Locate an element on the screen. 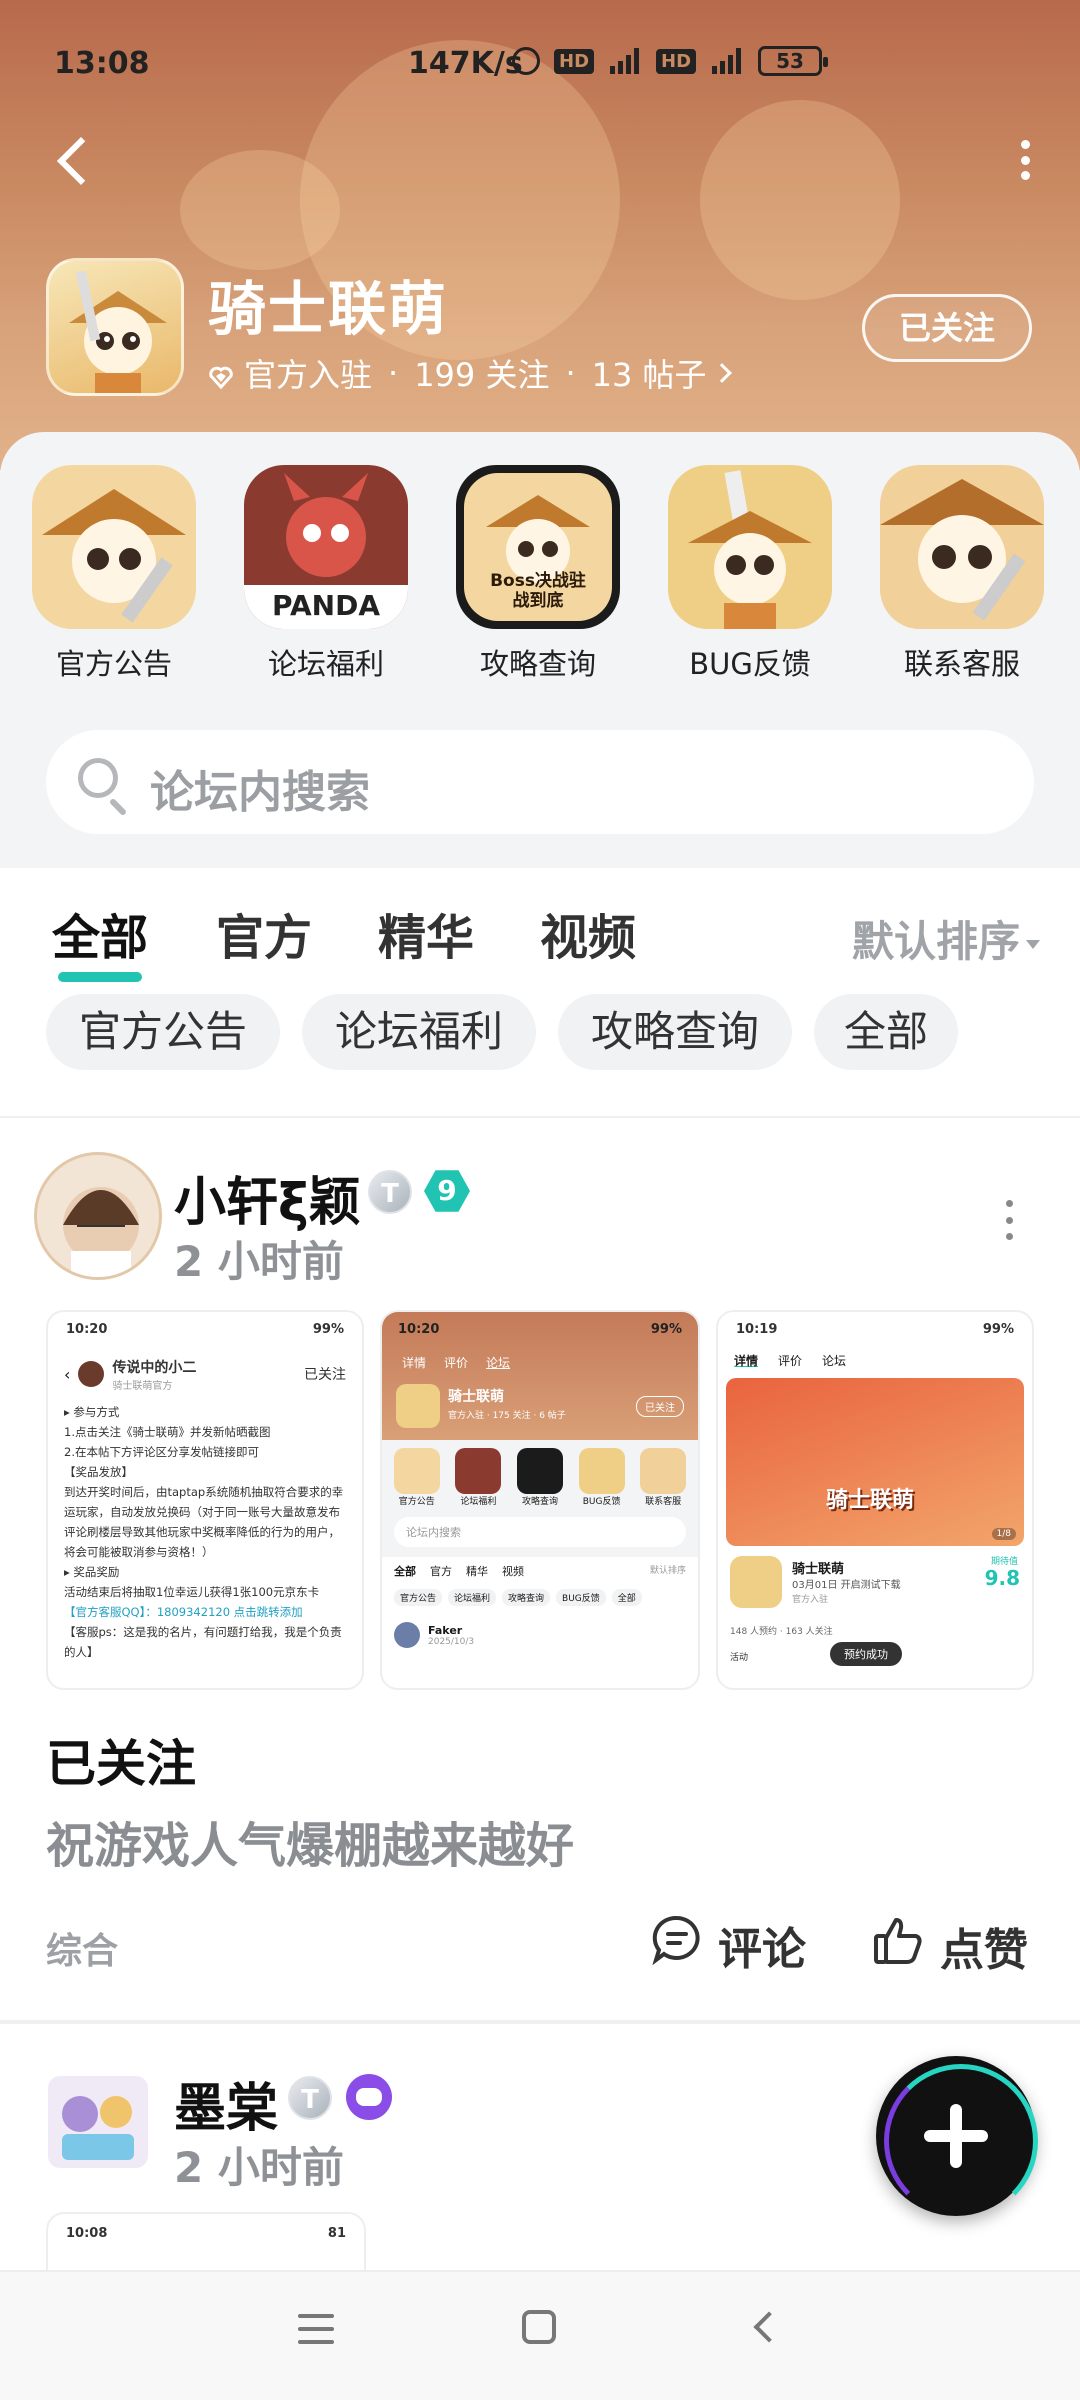 The width and height of the screenshot is (1080, 2400). status-time: 13:08 is located at coordinates (102, 63).